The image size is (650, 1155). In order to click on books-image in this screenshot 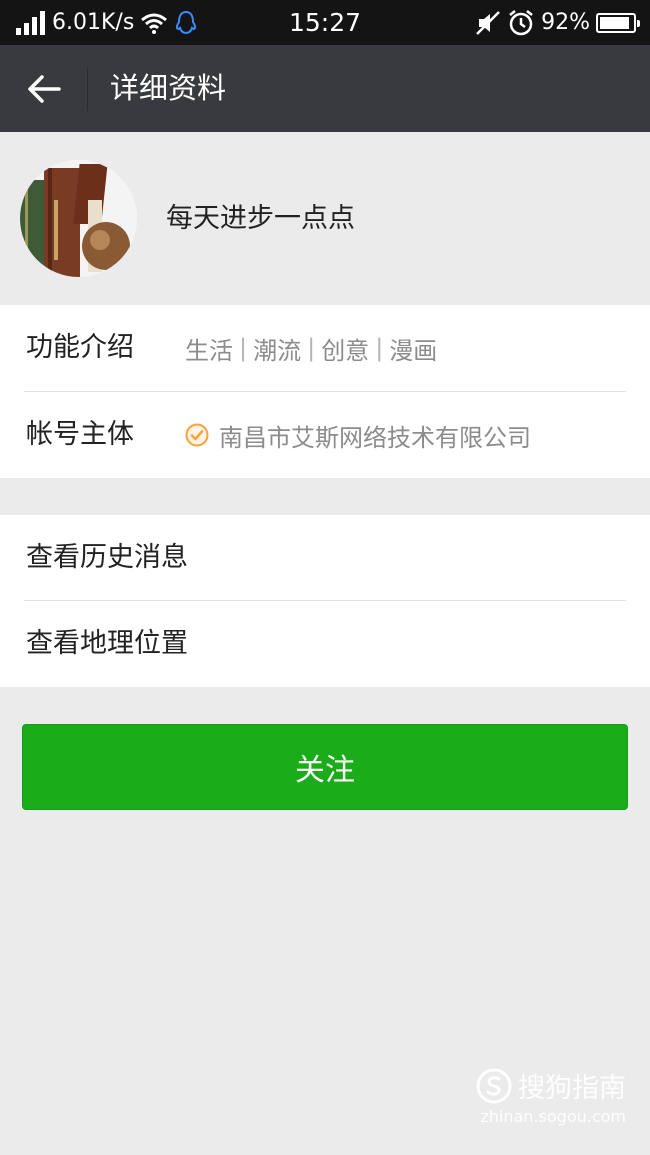, I will do `click(78, 218)`.